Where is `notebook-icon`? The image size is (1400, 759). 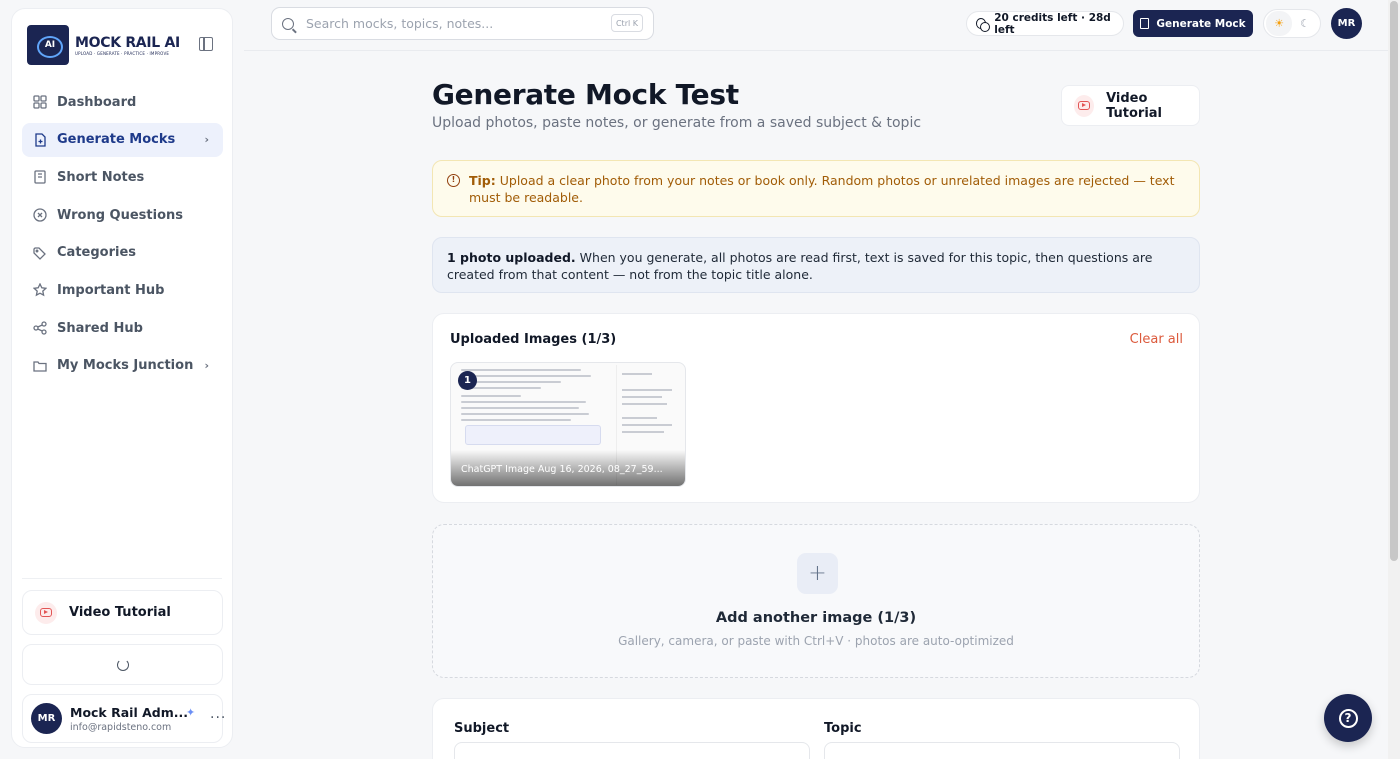
notebook-icon is located at coordinates (40, 177).